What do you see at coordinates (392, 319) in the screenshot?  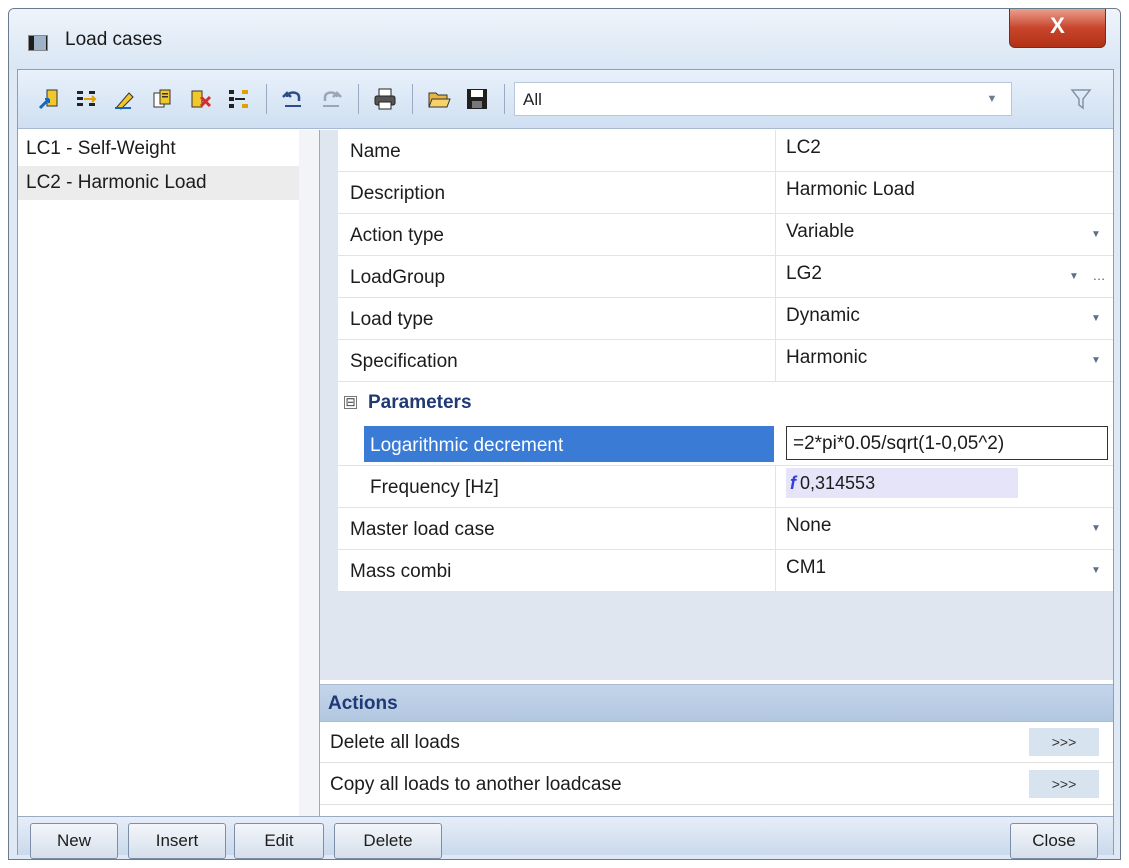 I see `property-label: Load type` at bounding box center [392, 319].